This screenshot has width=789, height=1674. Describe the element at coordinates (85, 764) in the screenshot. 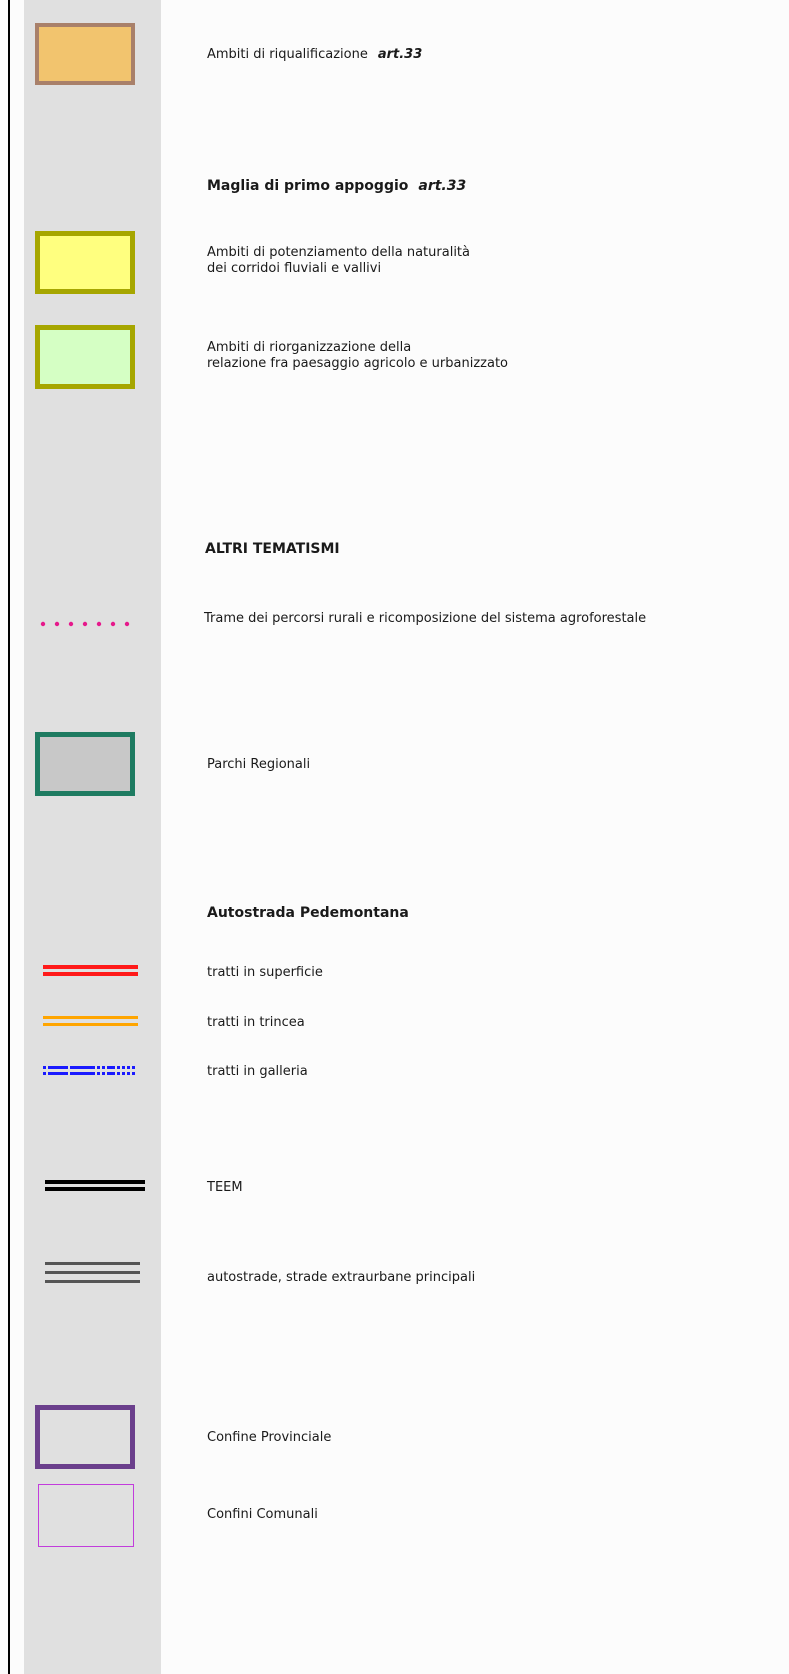

I see `parchi-swatch` at that location.